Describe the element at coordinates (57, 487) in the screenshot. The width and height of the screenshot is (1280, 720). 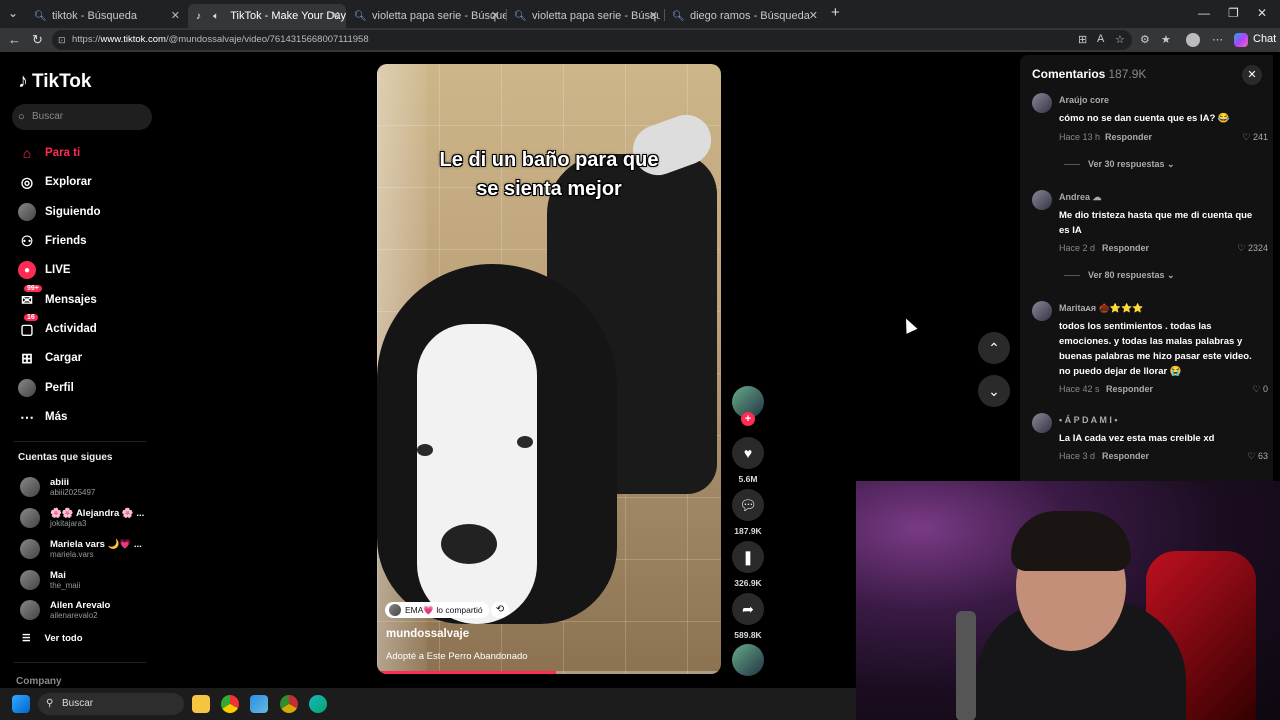
I see `following-account: abiii abiii2025497` at that location.